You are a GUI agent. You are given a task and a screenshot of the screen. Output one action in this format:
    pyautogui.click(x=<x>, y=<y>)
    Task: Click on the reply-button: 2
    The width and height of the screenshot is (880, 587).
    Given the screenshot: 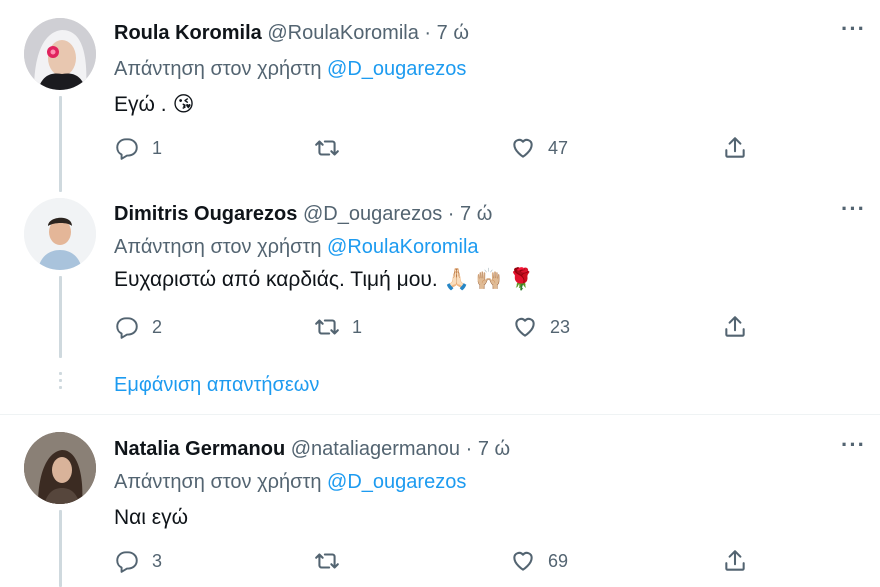 What is the action you would take?
    pyautogui.click(x=138, y=327)
    